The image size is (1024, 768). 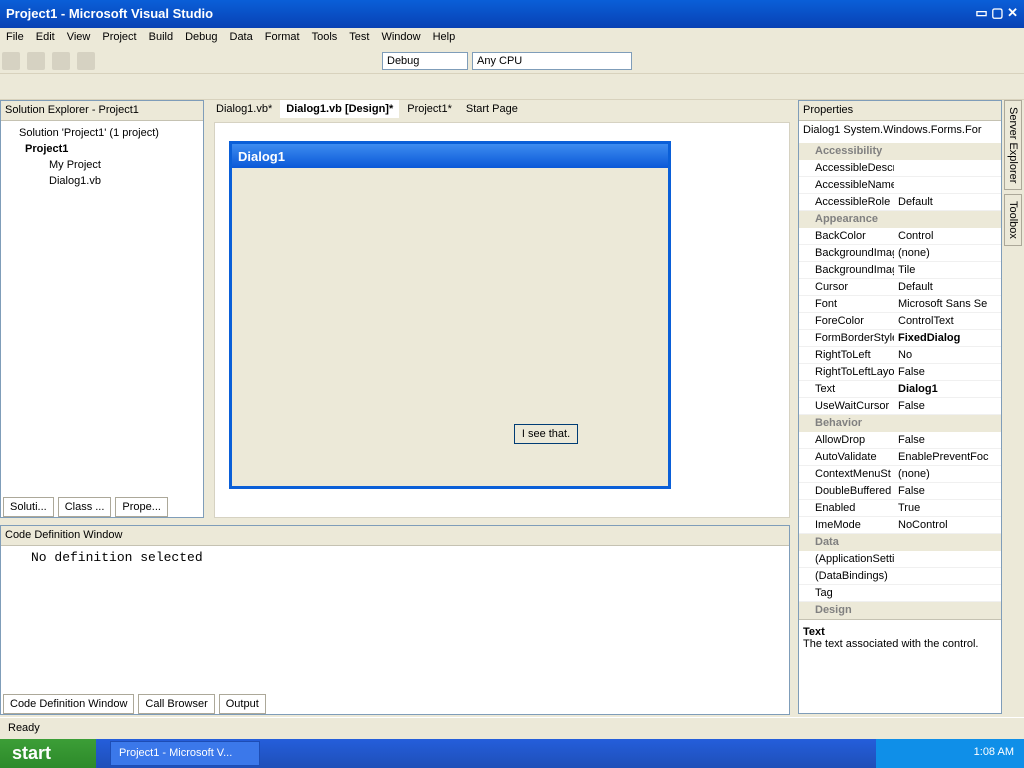 I want to click on property-value: True, so click(x=947, y=508).